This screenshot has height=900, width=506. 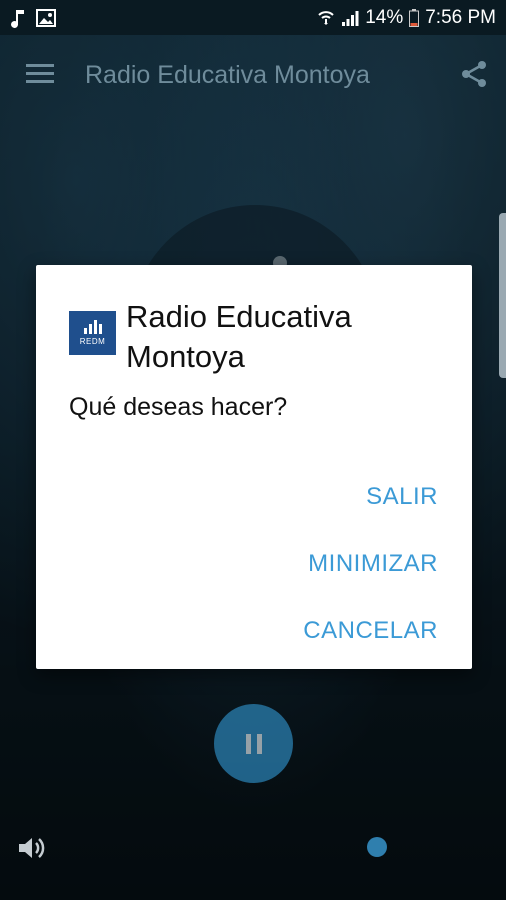 I want to click on menu-icon, so click(x=40, y=75).